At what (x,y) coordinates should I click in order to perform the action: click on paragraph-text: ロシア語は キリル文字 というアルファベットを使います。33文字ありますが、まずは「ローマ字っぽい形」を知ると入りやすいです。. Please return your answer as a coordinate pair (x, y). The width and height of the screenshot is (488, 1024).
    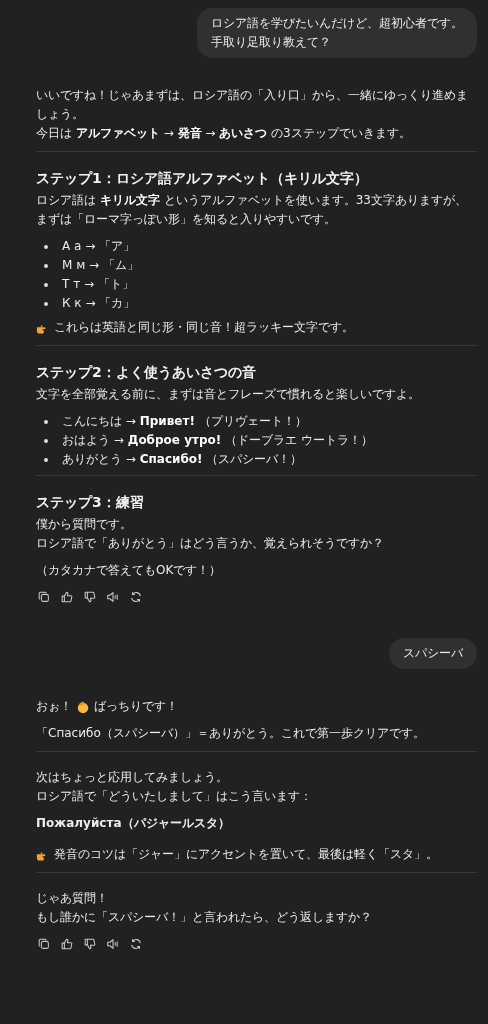
    Looking at the image, I should click on (252, 210).